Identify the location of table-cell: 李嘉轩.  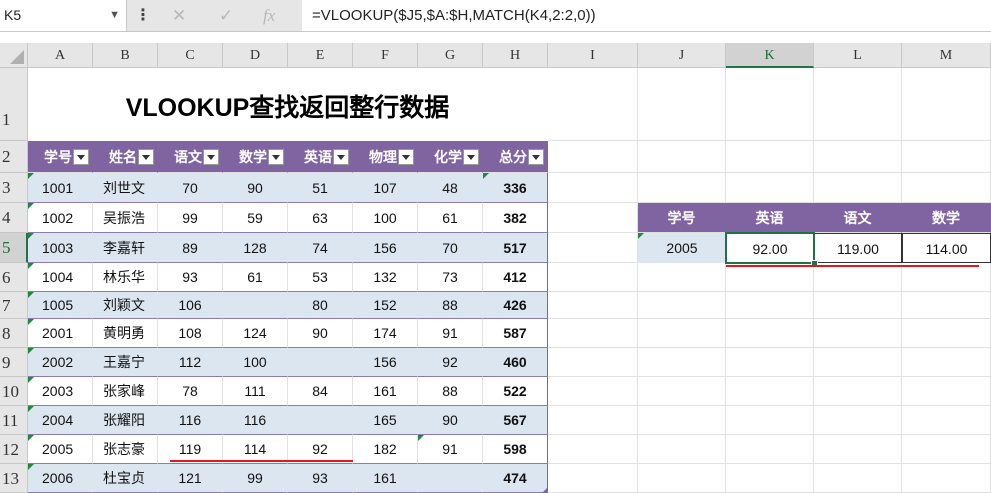
(125, 248).